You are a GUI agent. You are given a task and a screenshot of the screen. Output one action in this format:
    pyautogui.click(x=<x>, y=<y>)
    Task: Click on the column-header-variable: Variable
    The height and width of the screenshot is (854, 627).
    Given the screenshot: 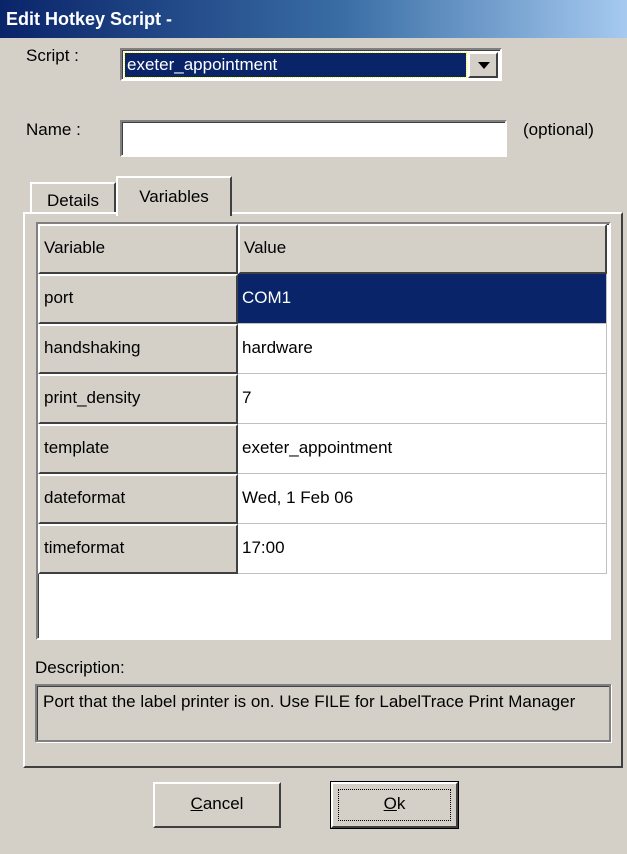 What is the action you would take?
    pyautogui.click(x=138, y=249)
    